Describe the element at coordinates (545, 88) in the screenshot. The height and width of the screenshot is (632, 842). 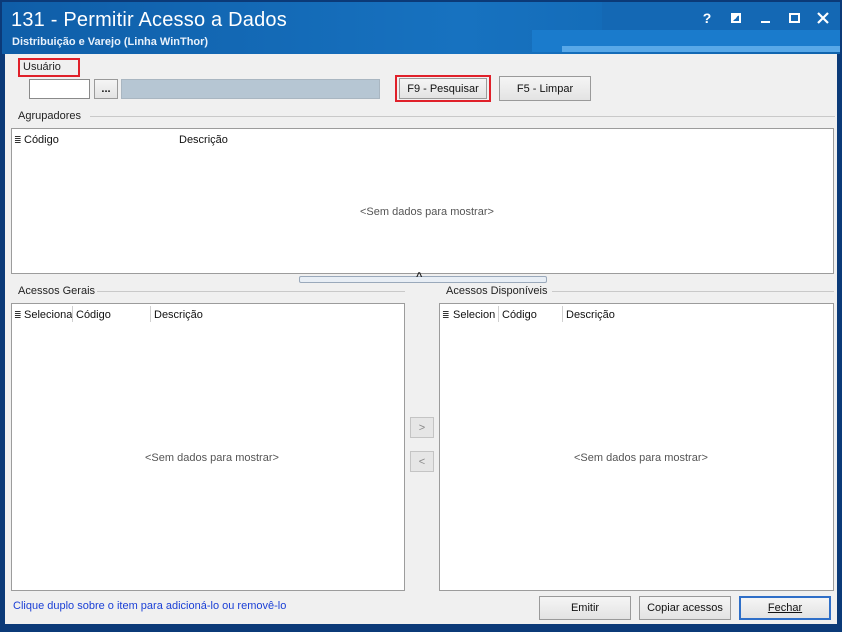
I see `clear-button: F5 - Limpar` at that location.